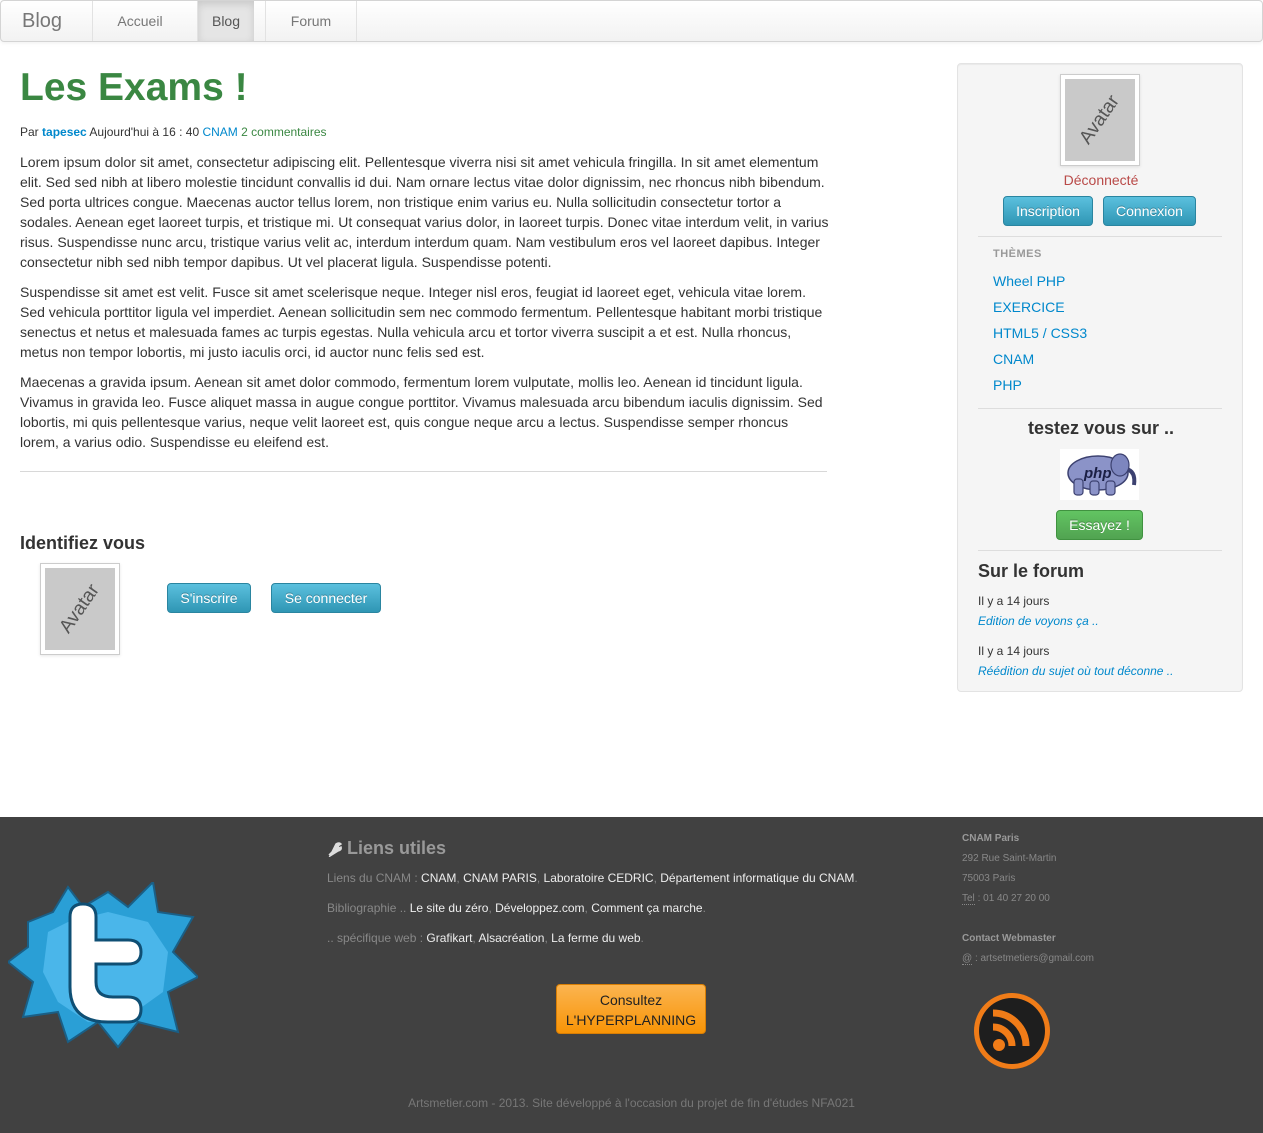 Image resolution: width=1263 pixels, height=1133 pixels. I want to click on svg-text: php, so click(1097, 473).